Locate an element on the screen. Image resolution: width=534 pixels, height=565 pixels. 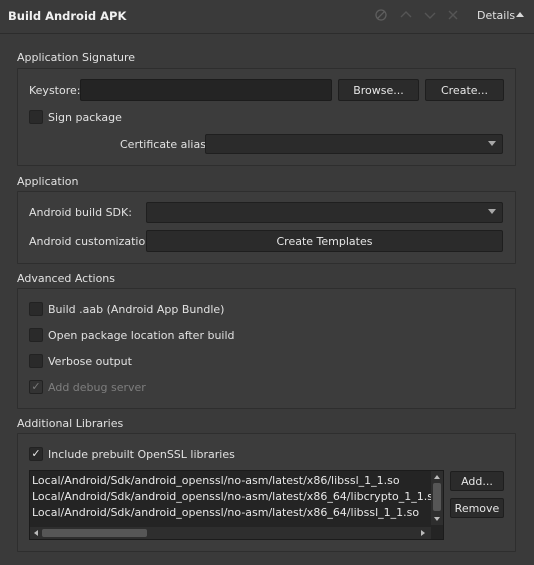
sign-package-label: Sign package is located at coordinates (85, 117).